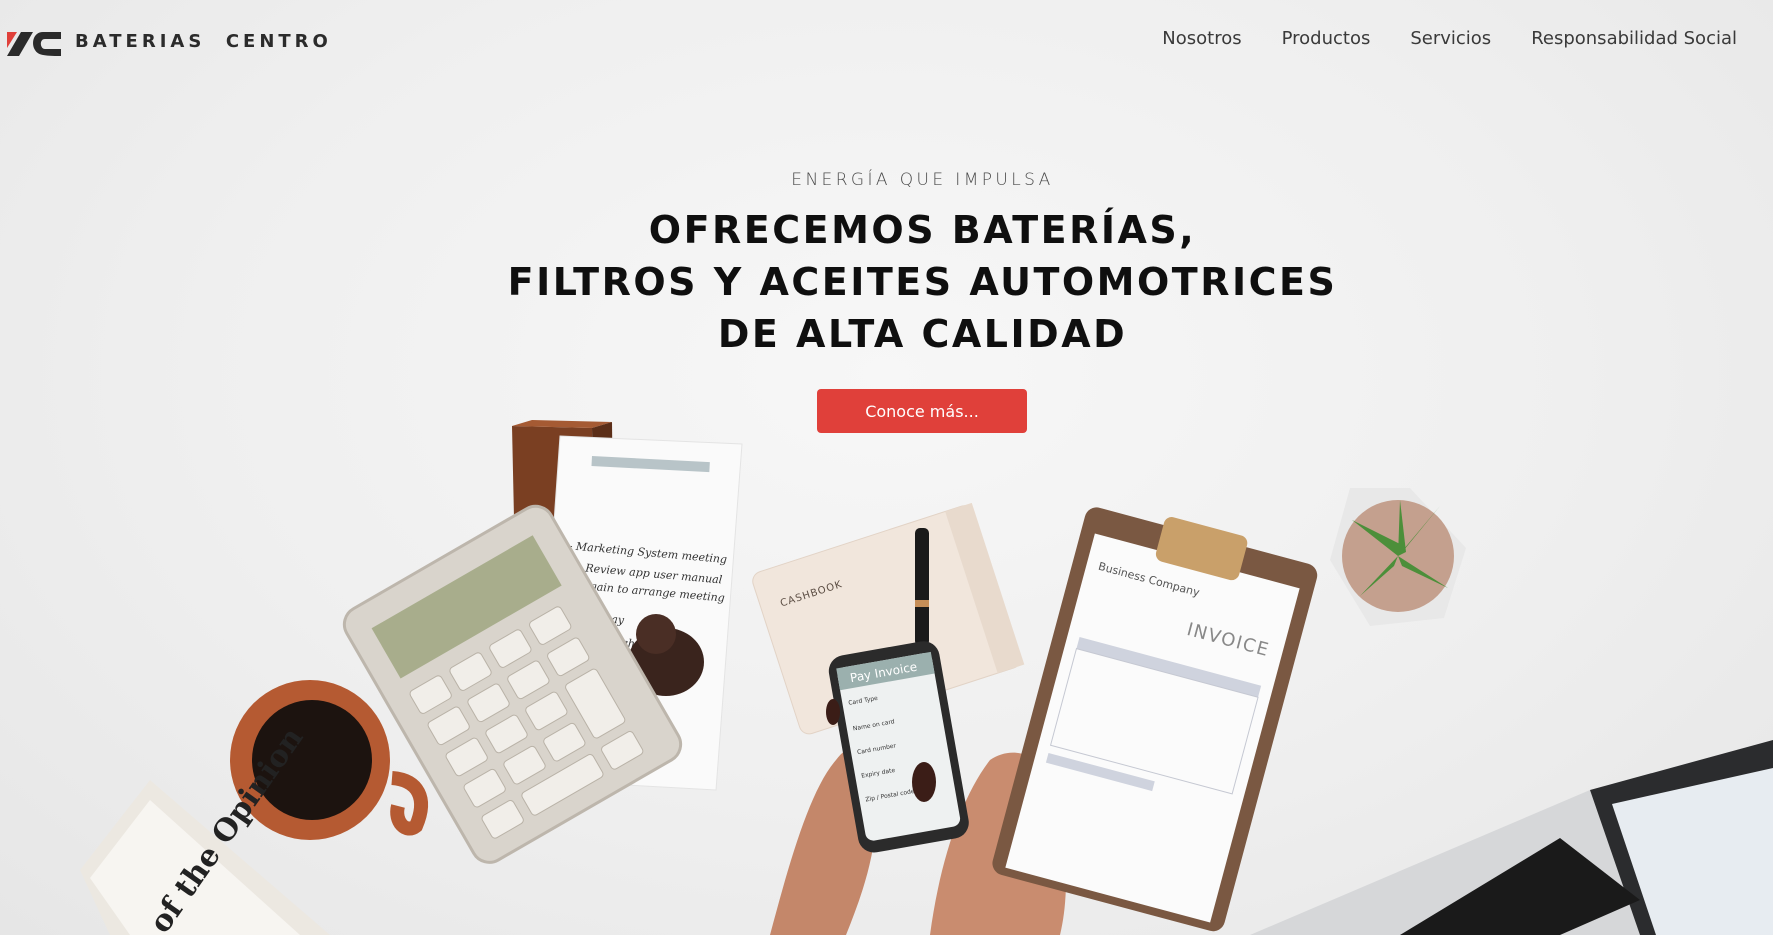 This screenshot has height=935, width=1773. Describe the element at coordinates (922, 230) in the screenshot. I see `headline-line-1: OFRECEMOS BATERÍAS,` at that location.